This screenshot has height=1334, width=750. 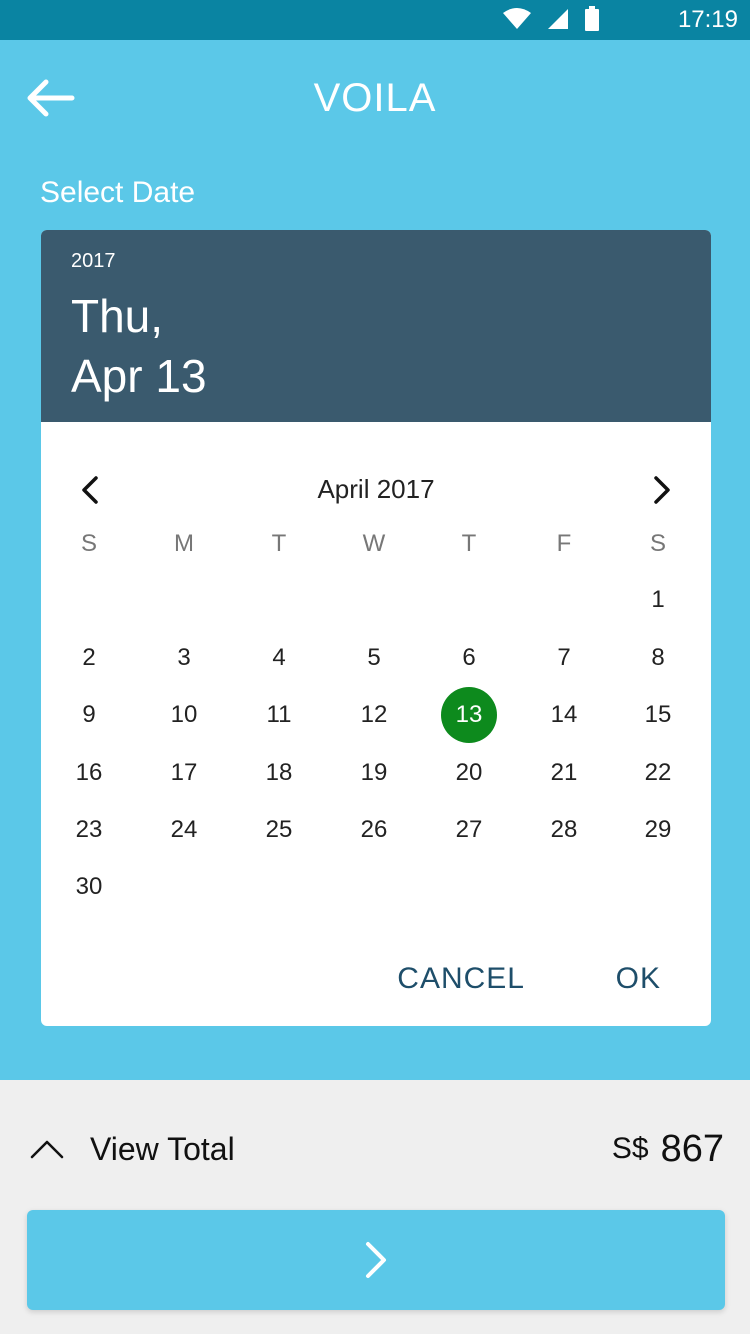 What do you see at coordinates (517, 18) in the screenshot?
I see `wifi-icon` at bounding box center [517, 18].